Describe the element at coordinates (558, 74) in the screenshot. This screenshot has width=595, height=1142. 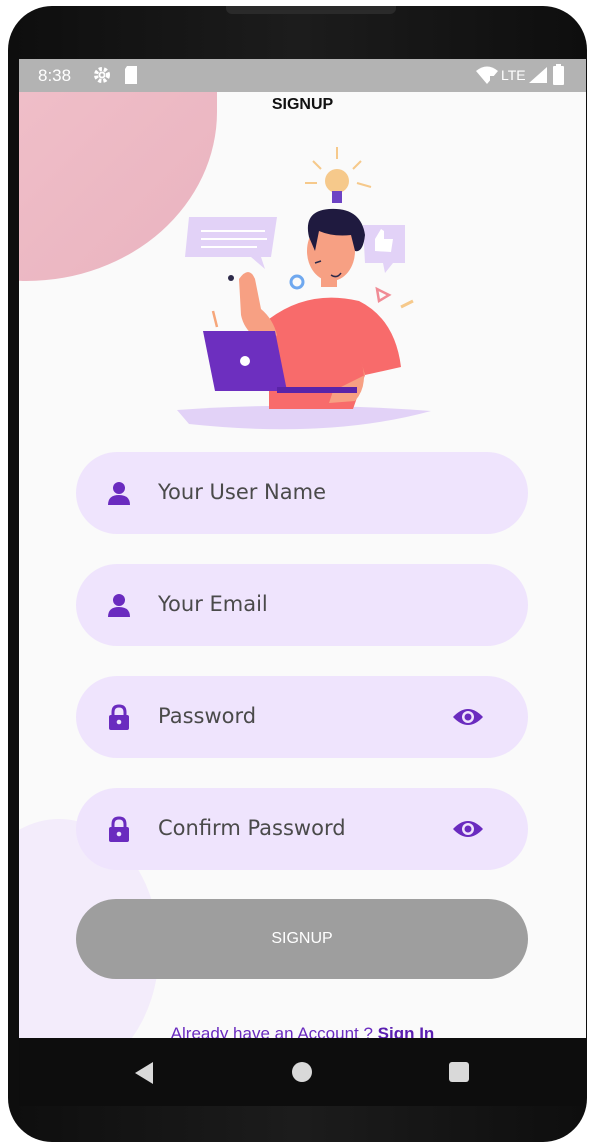
I see `battery-icon` at that location.